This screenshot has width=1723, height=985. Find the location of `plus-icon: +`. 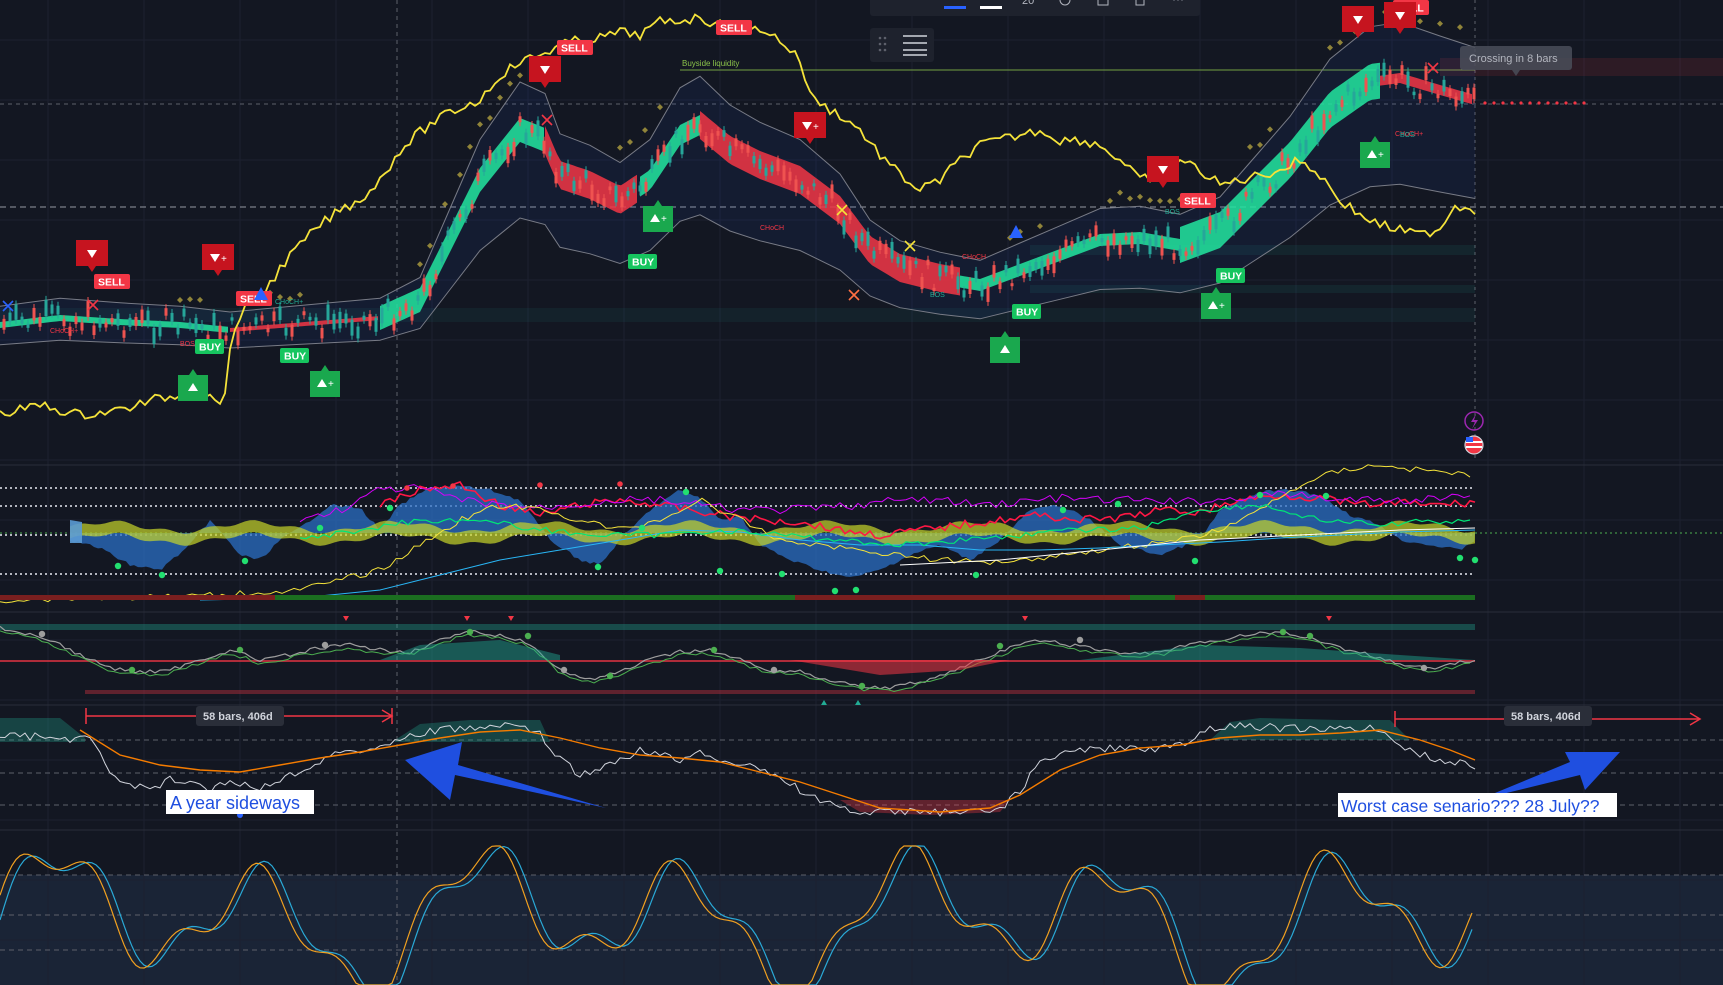

plus-icon: + is located at coordinates (1381, 155).